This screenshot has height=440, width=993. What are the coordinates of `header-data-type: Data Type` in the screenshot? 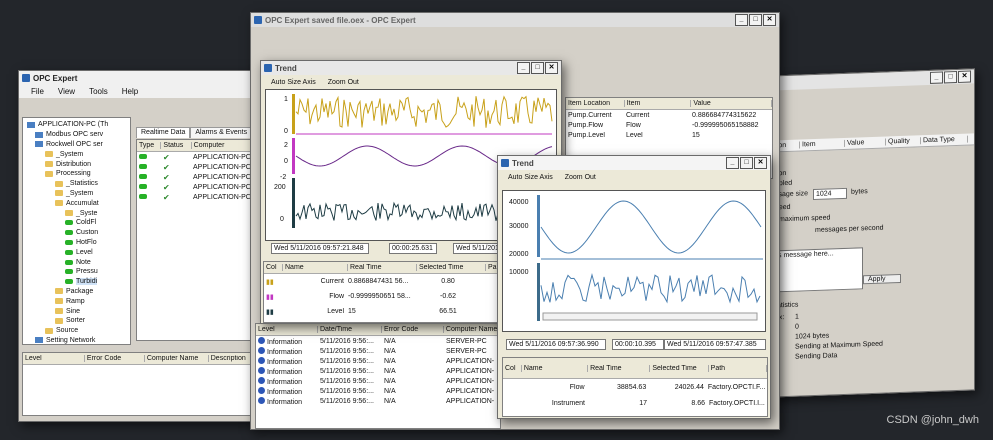 It's located at (944, 140).